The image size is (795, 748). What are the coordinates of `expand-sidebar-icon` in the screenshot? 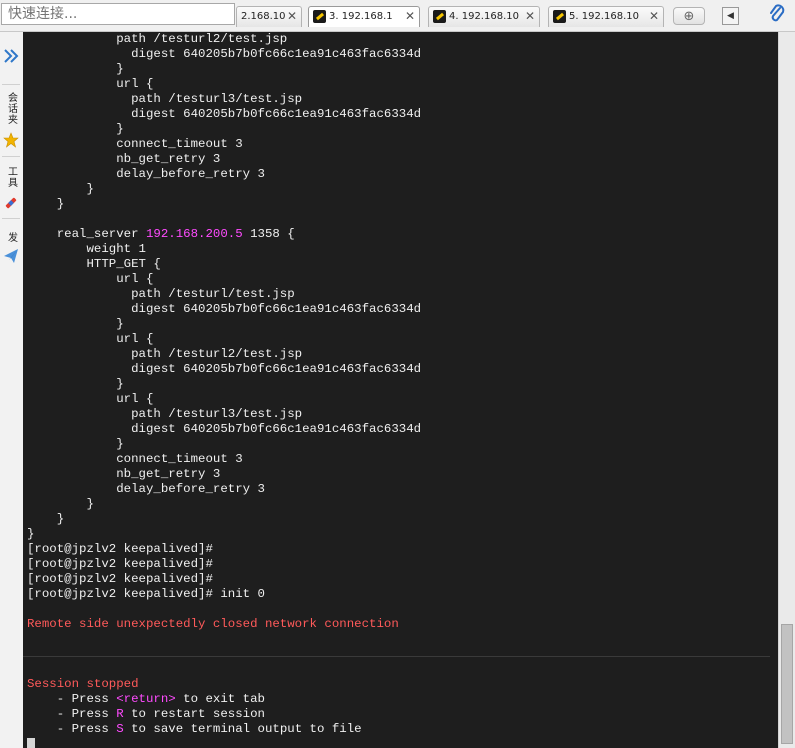 It's located at (11, 58).